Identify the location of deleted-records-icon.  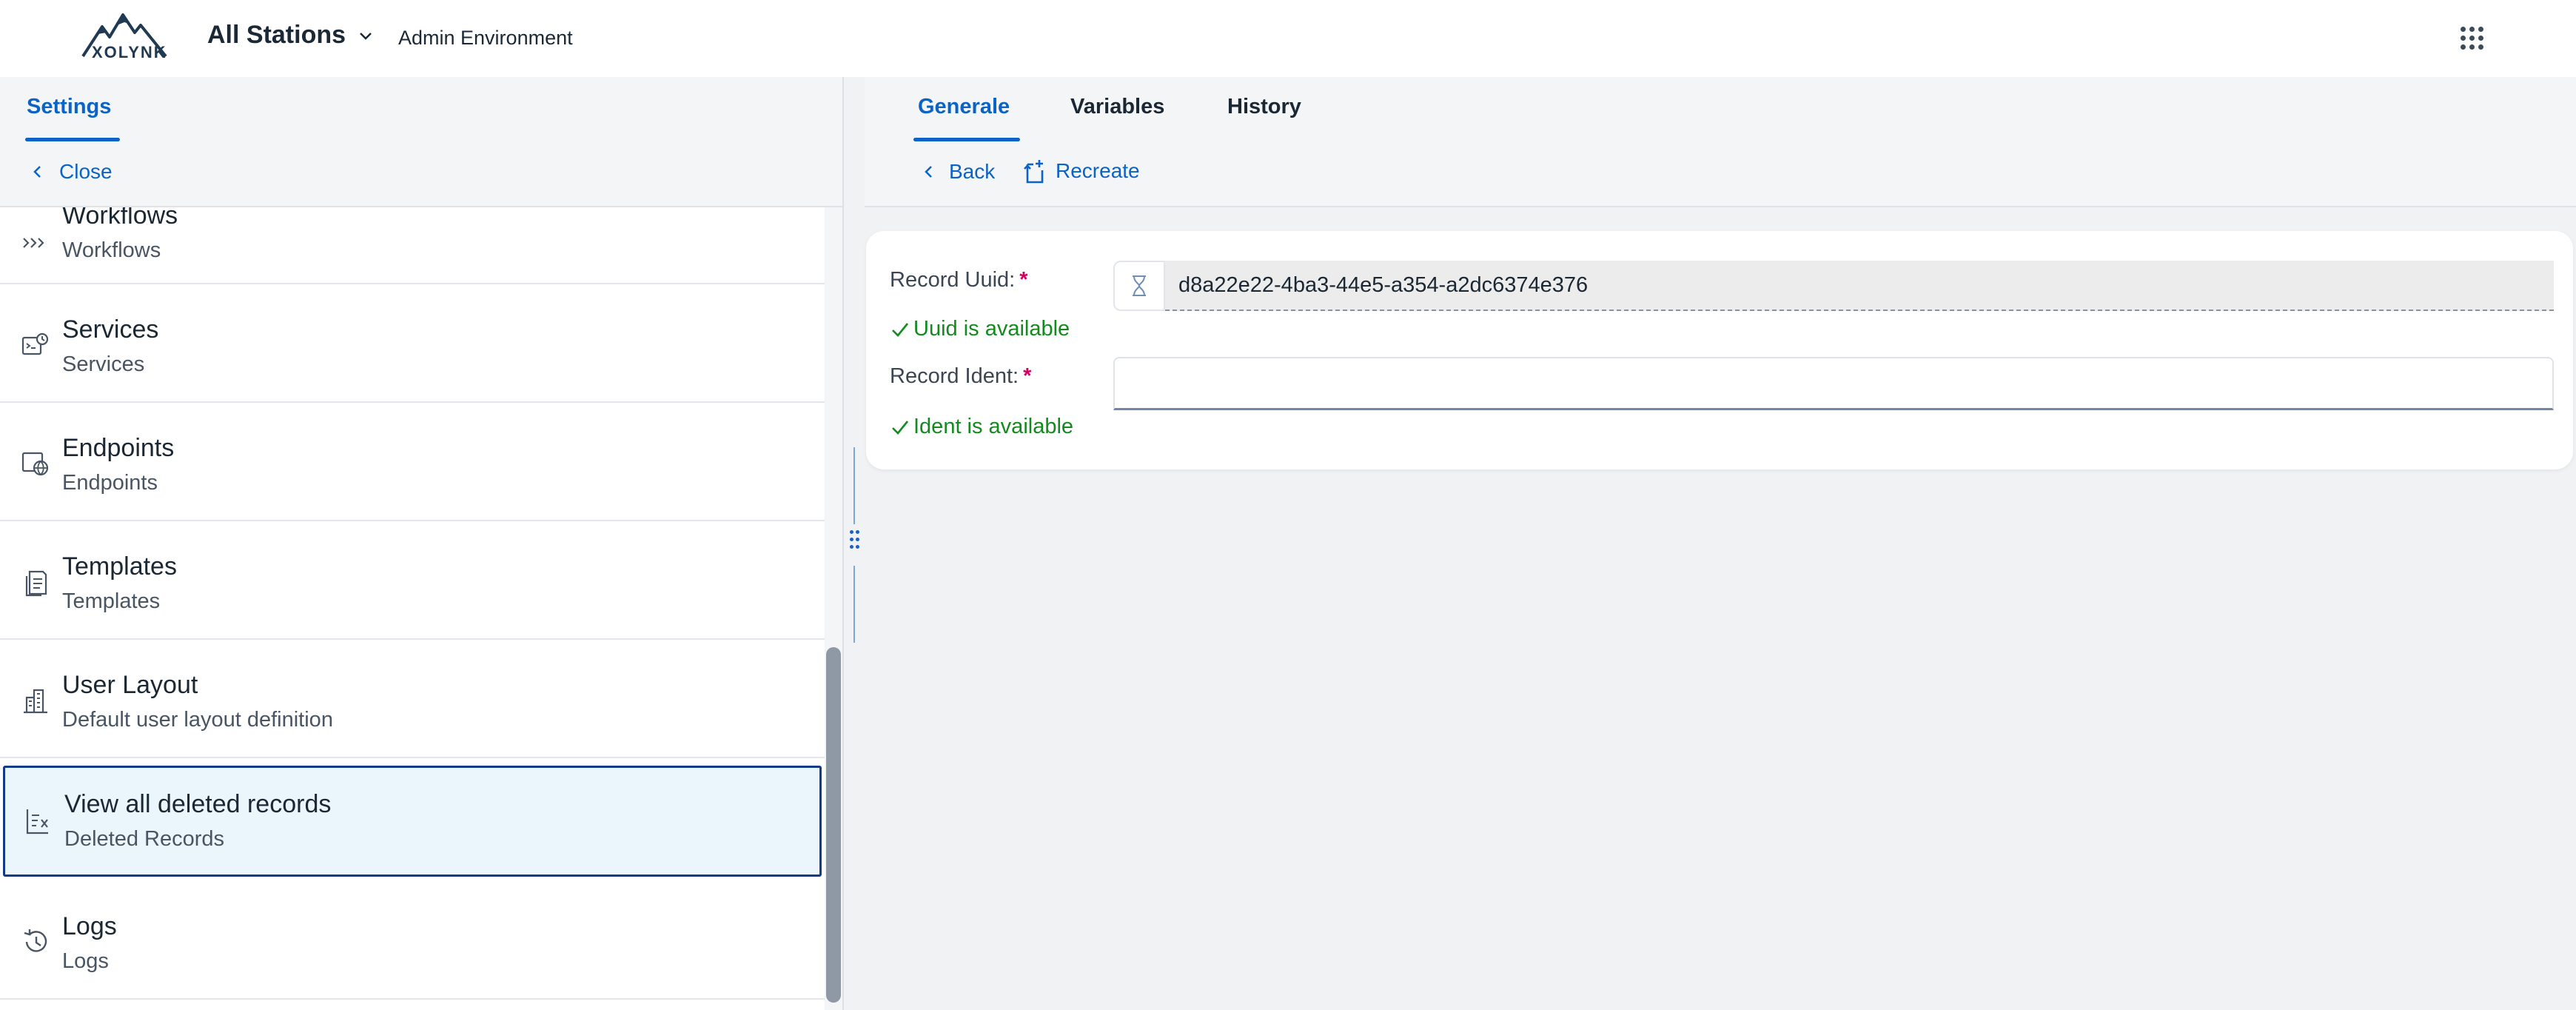
(37, 822).